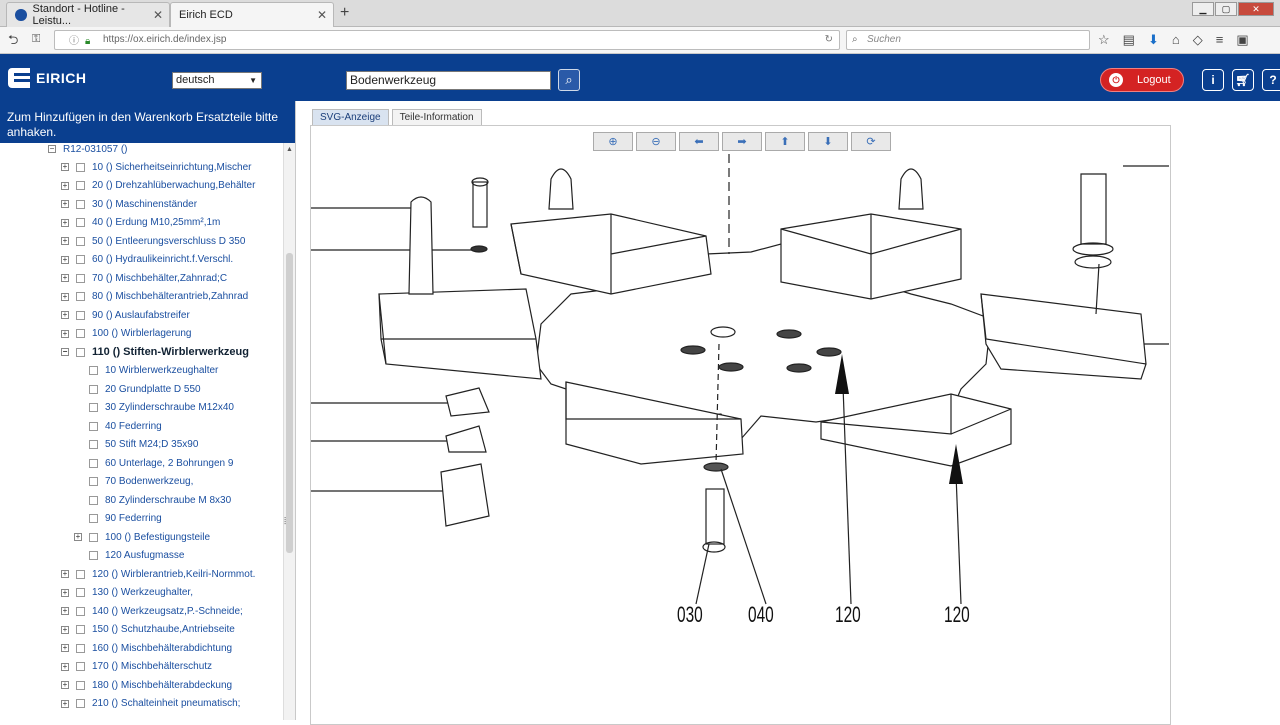 Image resolution: width=1280 pixels, height=725 pixels. I want to click on url-bar: ⓘ 🔒︎ https://ox.eirich.de/index.jsp ↻, so click(447, 40).